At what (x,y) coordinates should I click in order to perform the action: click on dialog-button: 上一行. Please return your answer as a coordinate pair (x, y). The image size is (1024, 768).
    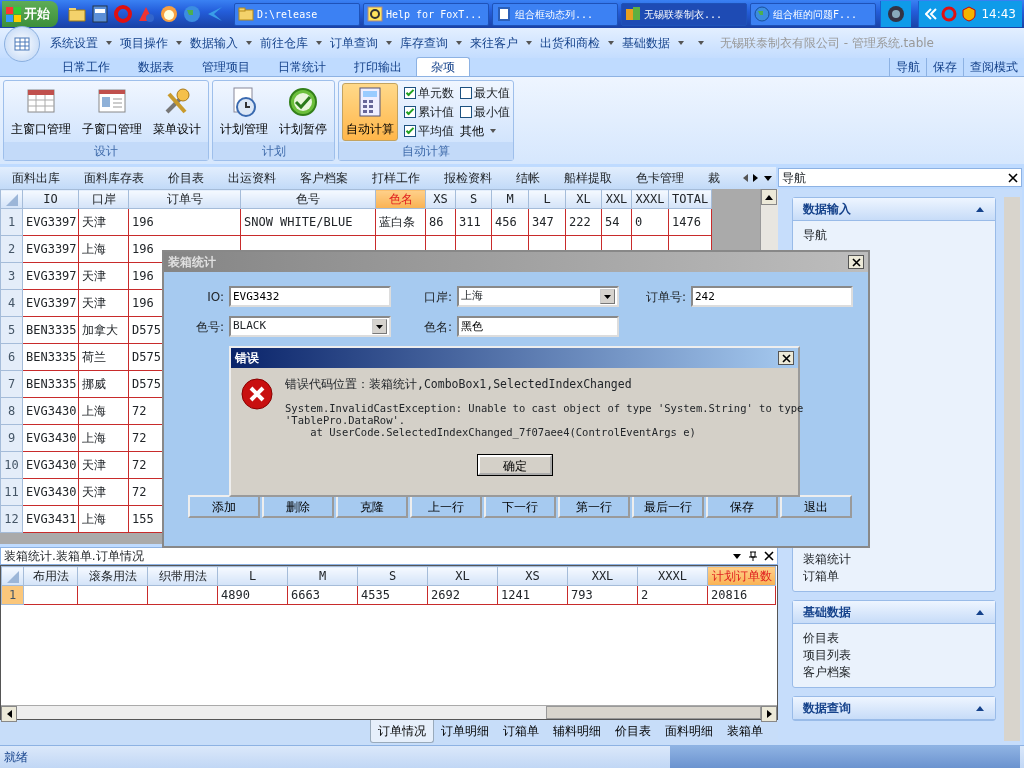
    Looking at the image, I should click on (446, 506).